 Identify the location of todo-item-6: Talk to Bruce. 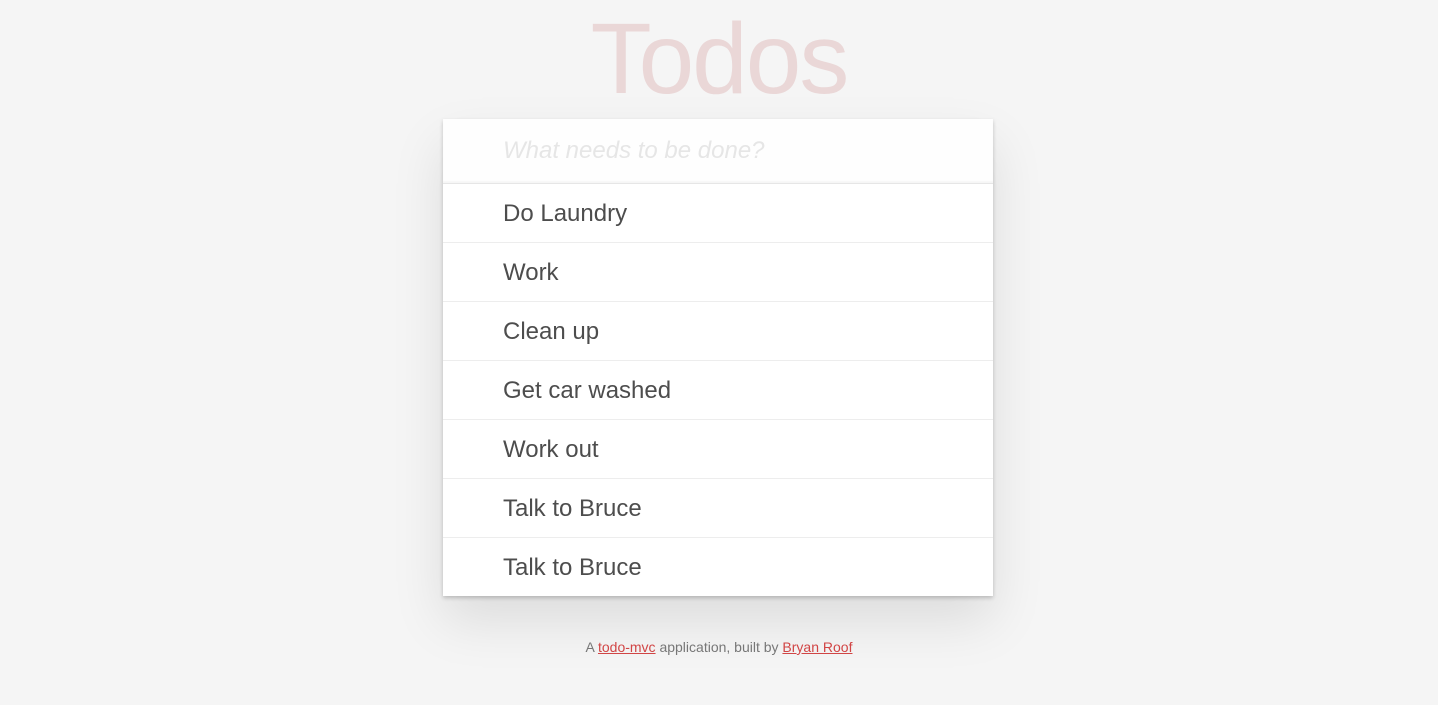
(718, 508).